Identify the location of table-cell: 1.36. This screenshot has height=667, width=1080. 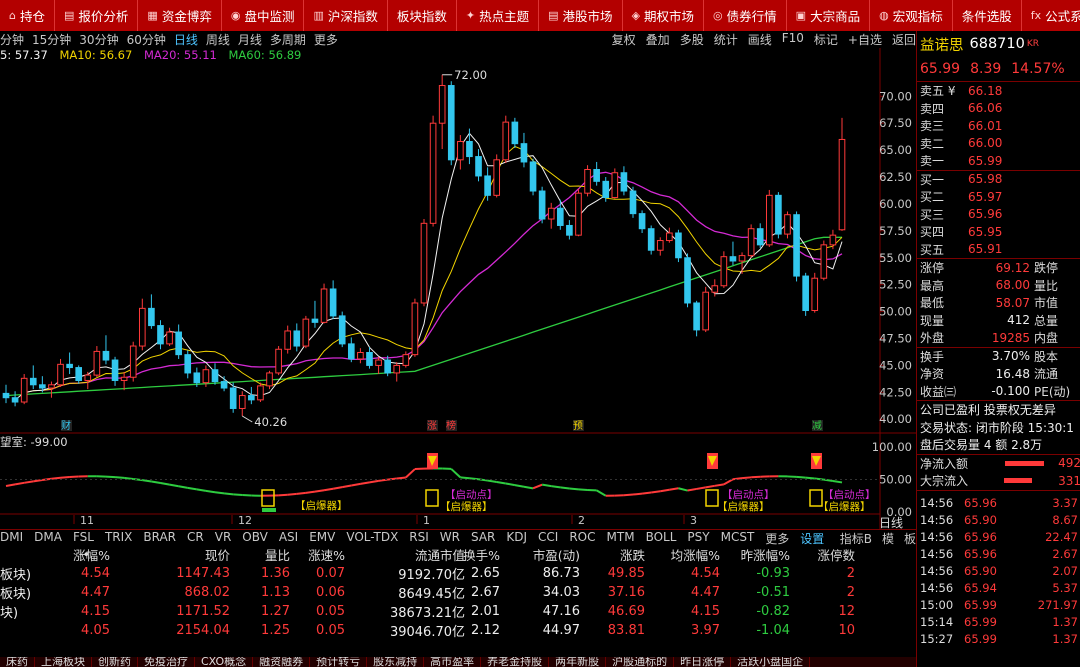
(275, 573).